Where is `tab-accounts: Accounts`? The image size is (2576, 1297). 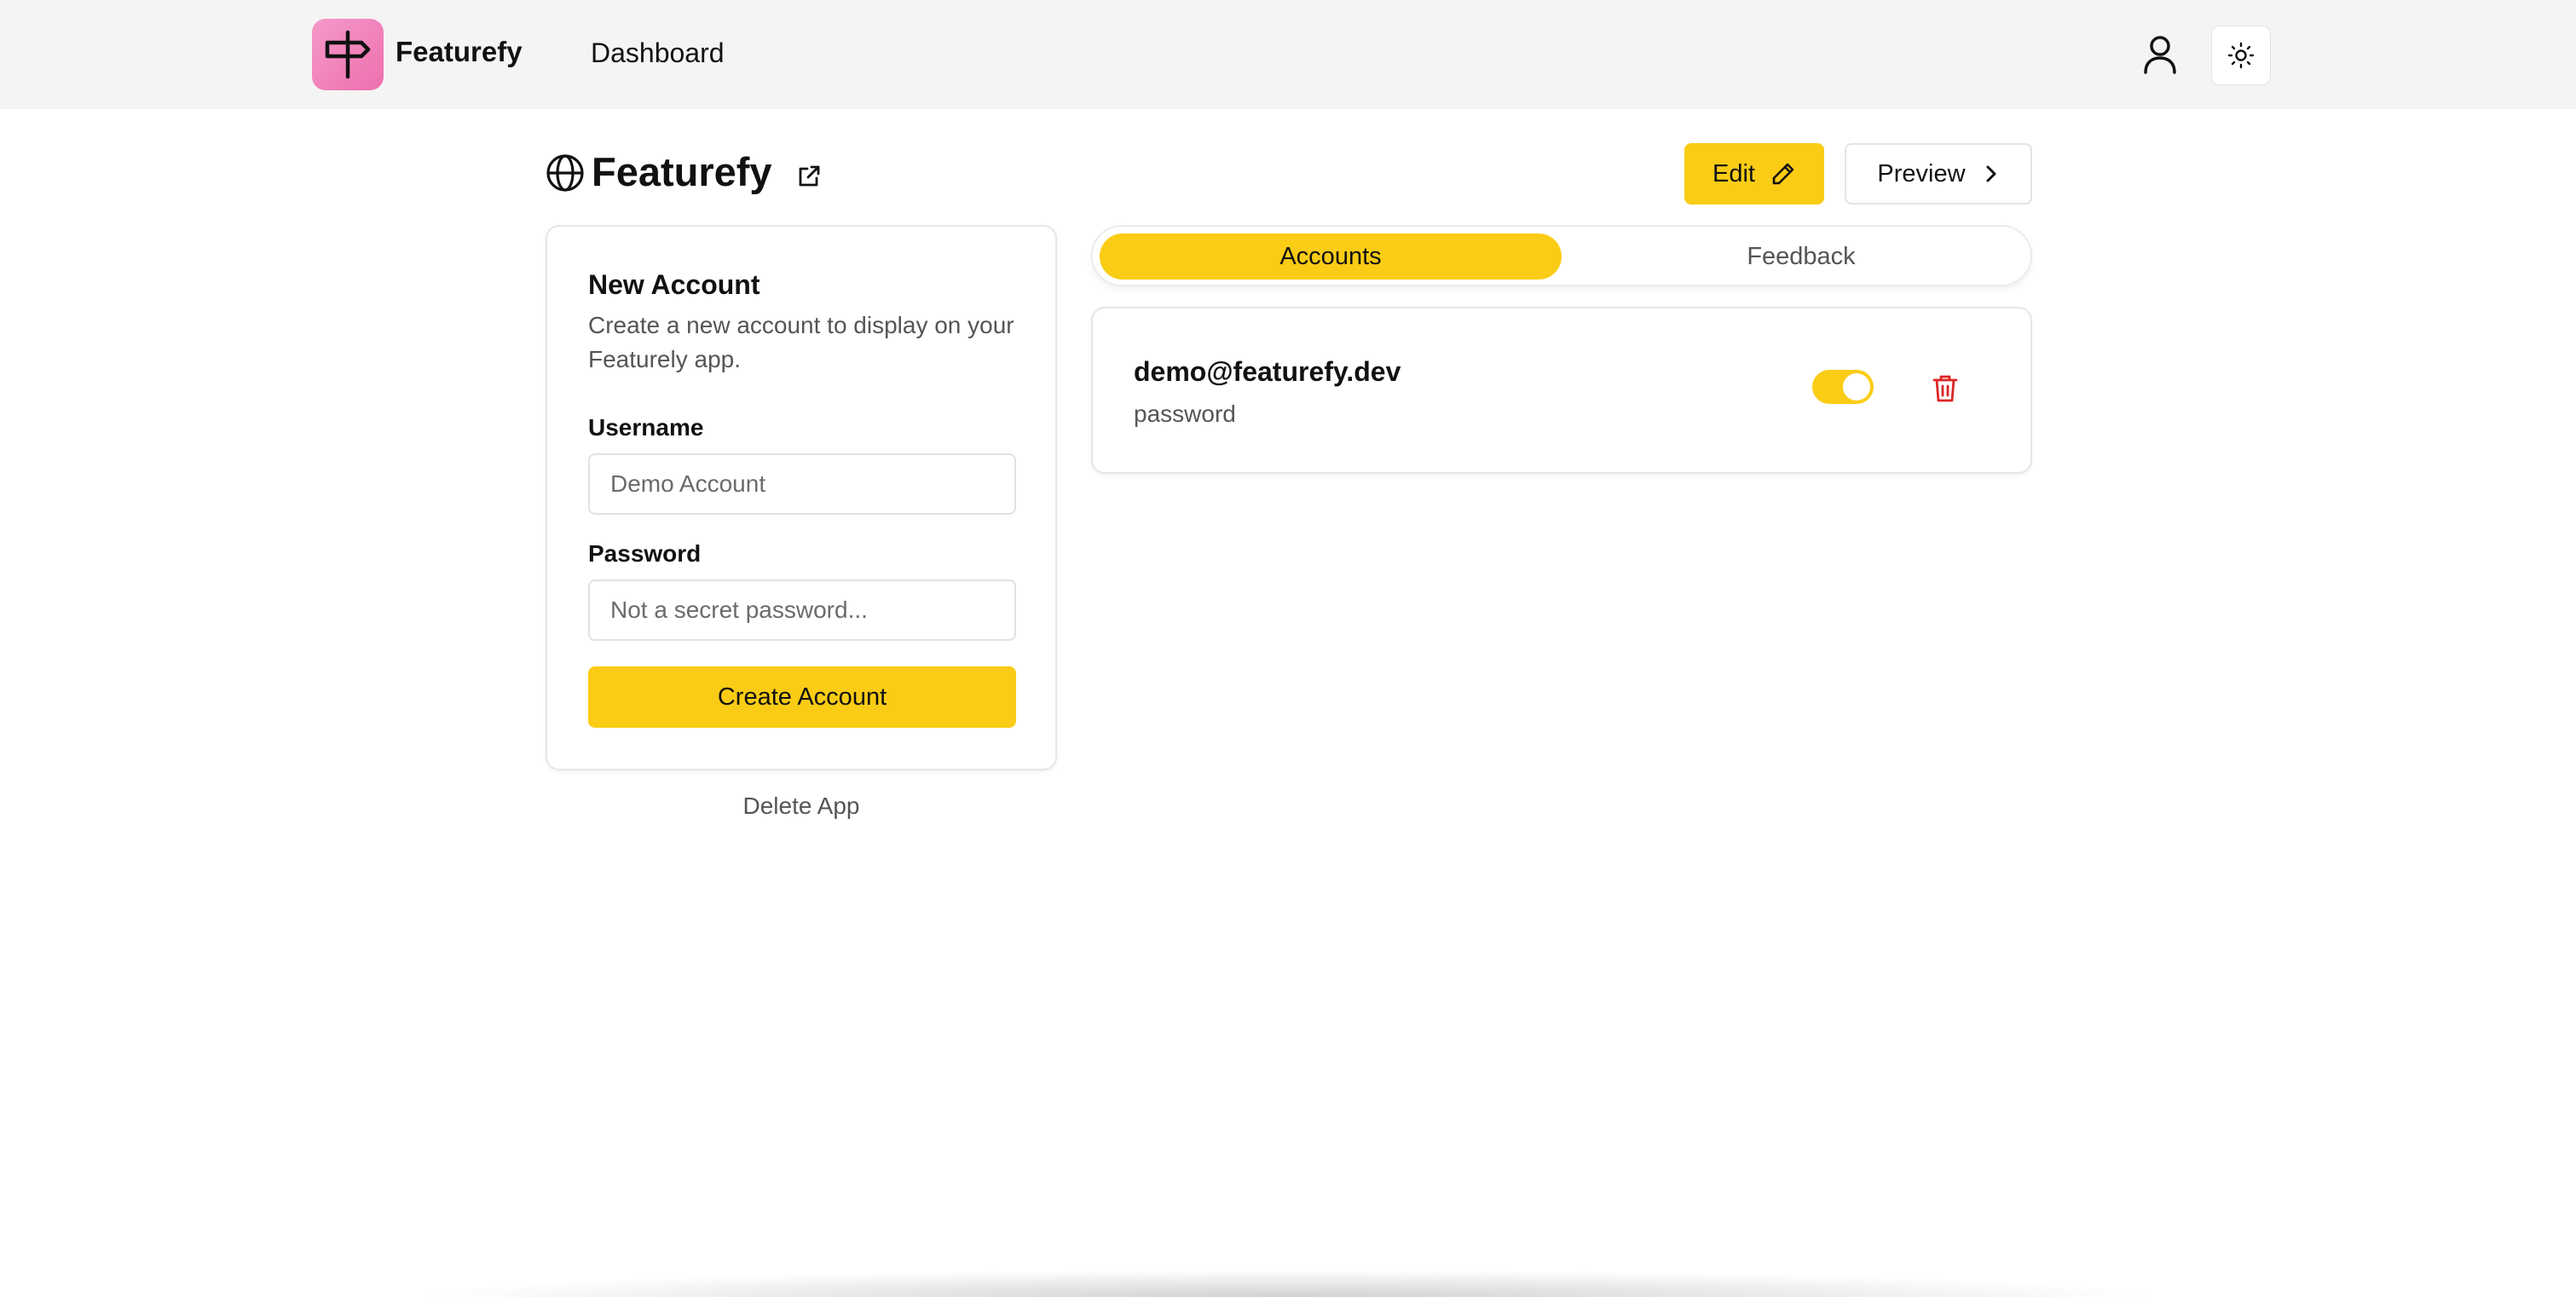
tab-accounts: Accounts is located at coordinates (1331, 256).